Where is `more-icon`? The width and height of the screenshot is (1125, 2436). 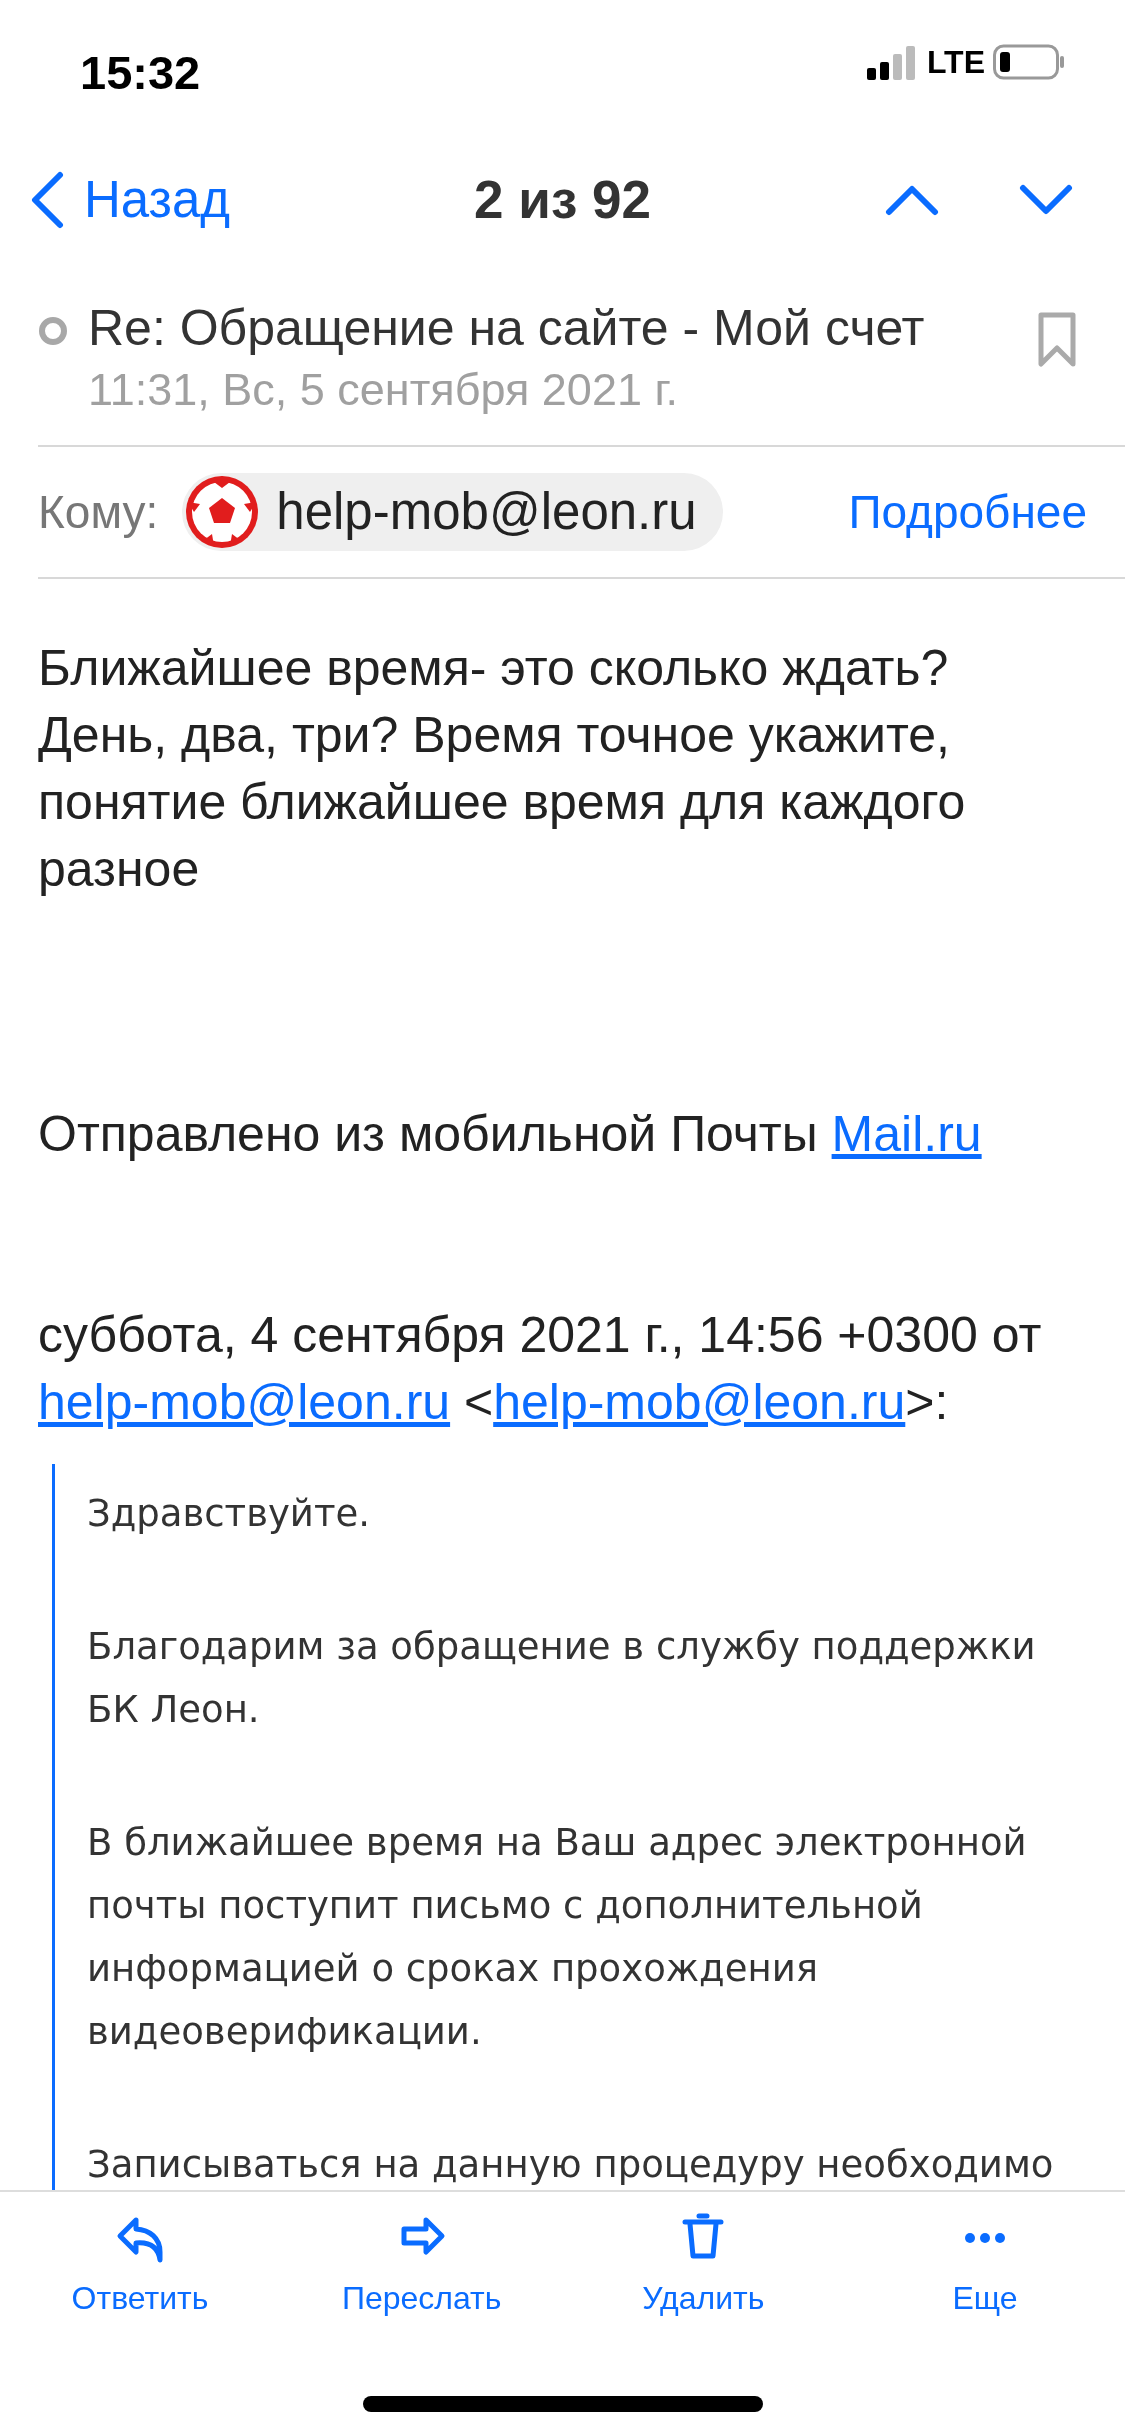
more-icon is located at coordinates (984, 2238).